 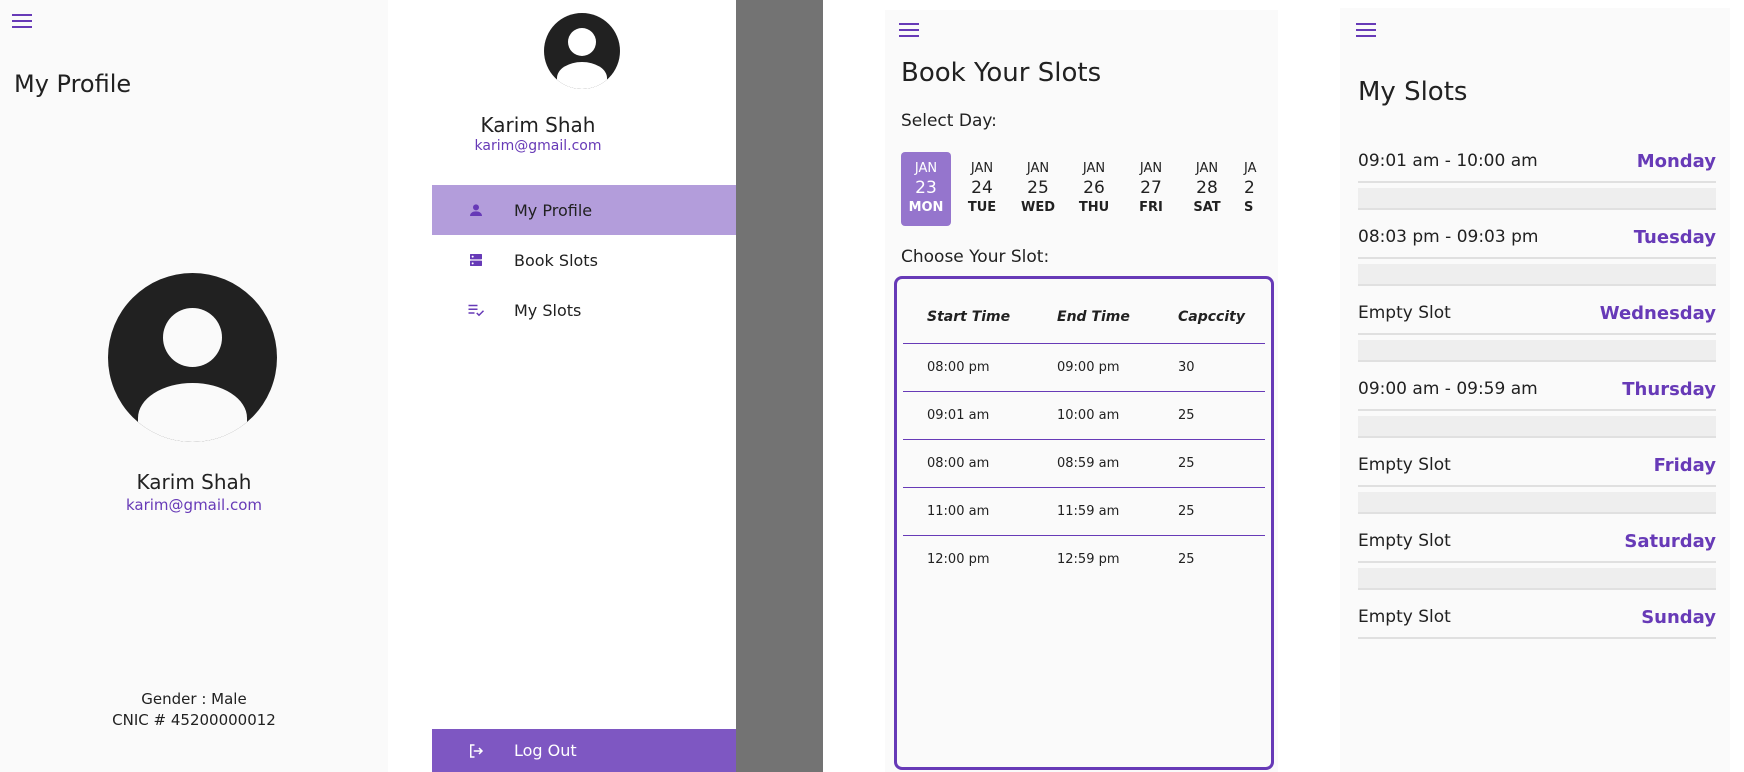 I want to click on nav-item-my-slots: My Slots, so click(x=584, y=310).